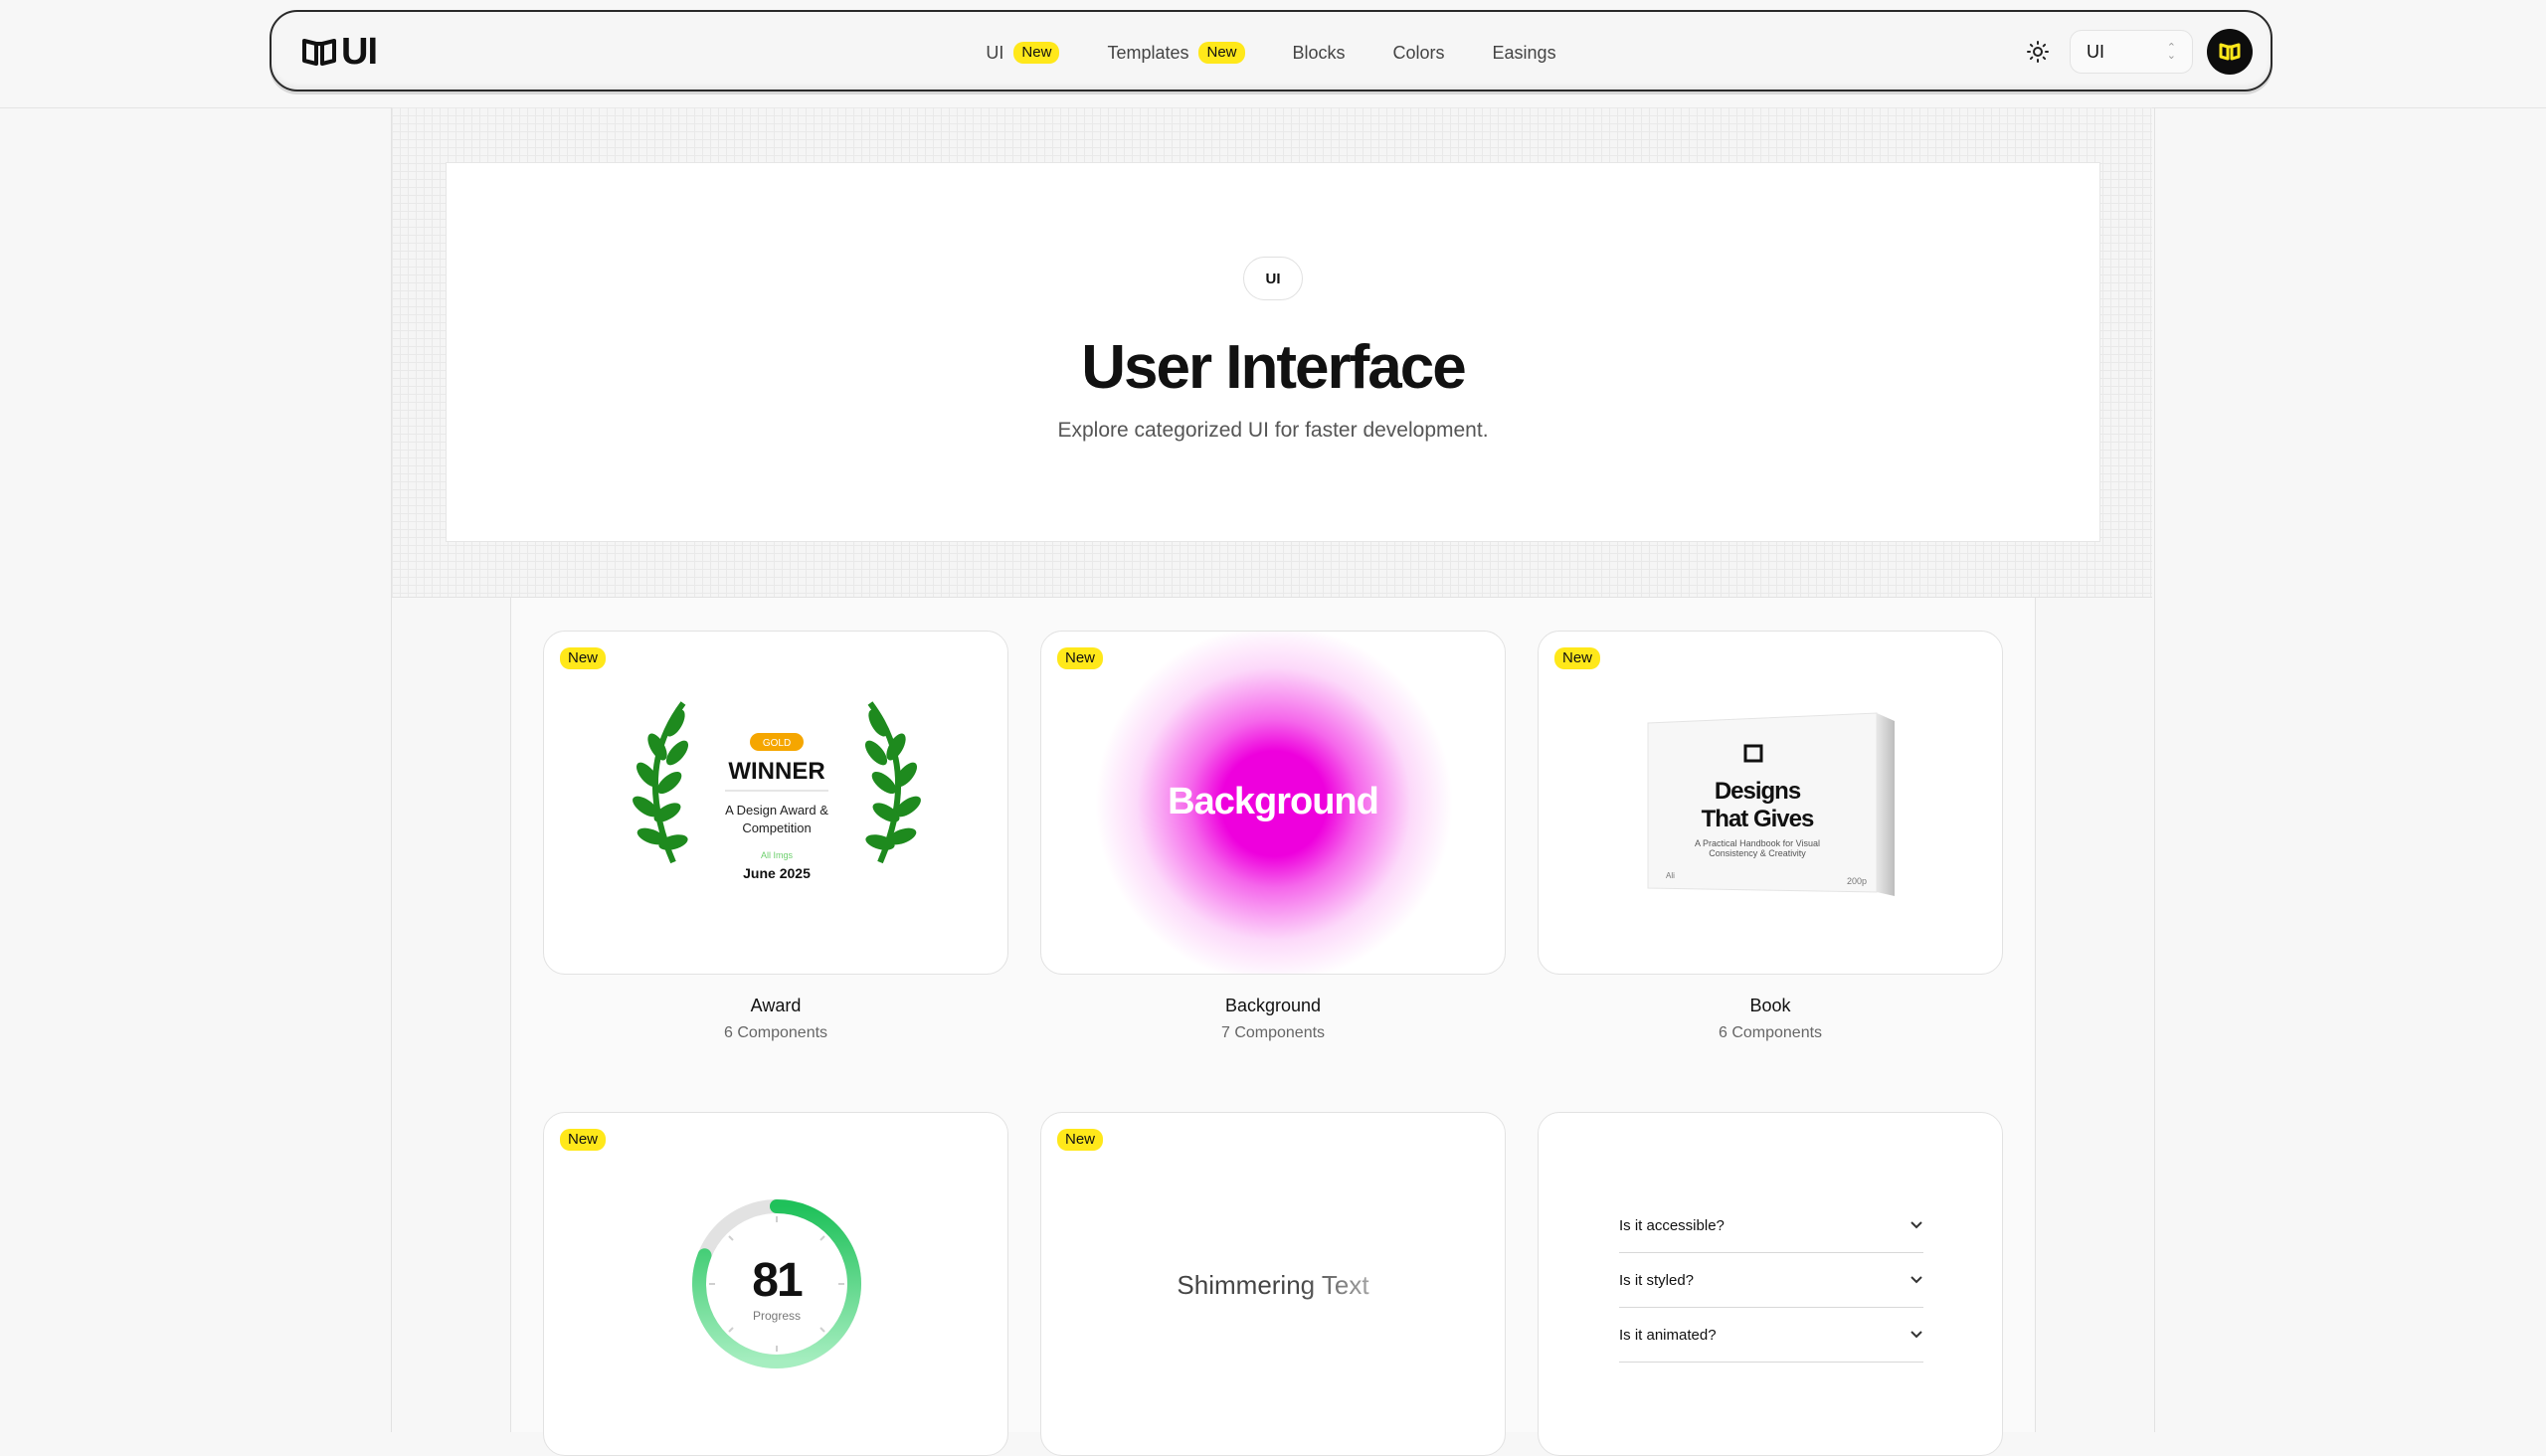 The width and height of the screenshot is (2546, 1456). I want to click on accordion-question: Is it animated?, so click(1668, 1335).